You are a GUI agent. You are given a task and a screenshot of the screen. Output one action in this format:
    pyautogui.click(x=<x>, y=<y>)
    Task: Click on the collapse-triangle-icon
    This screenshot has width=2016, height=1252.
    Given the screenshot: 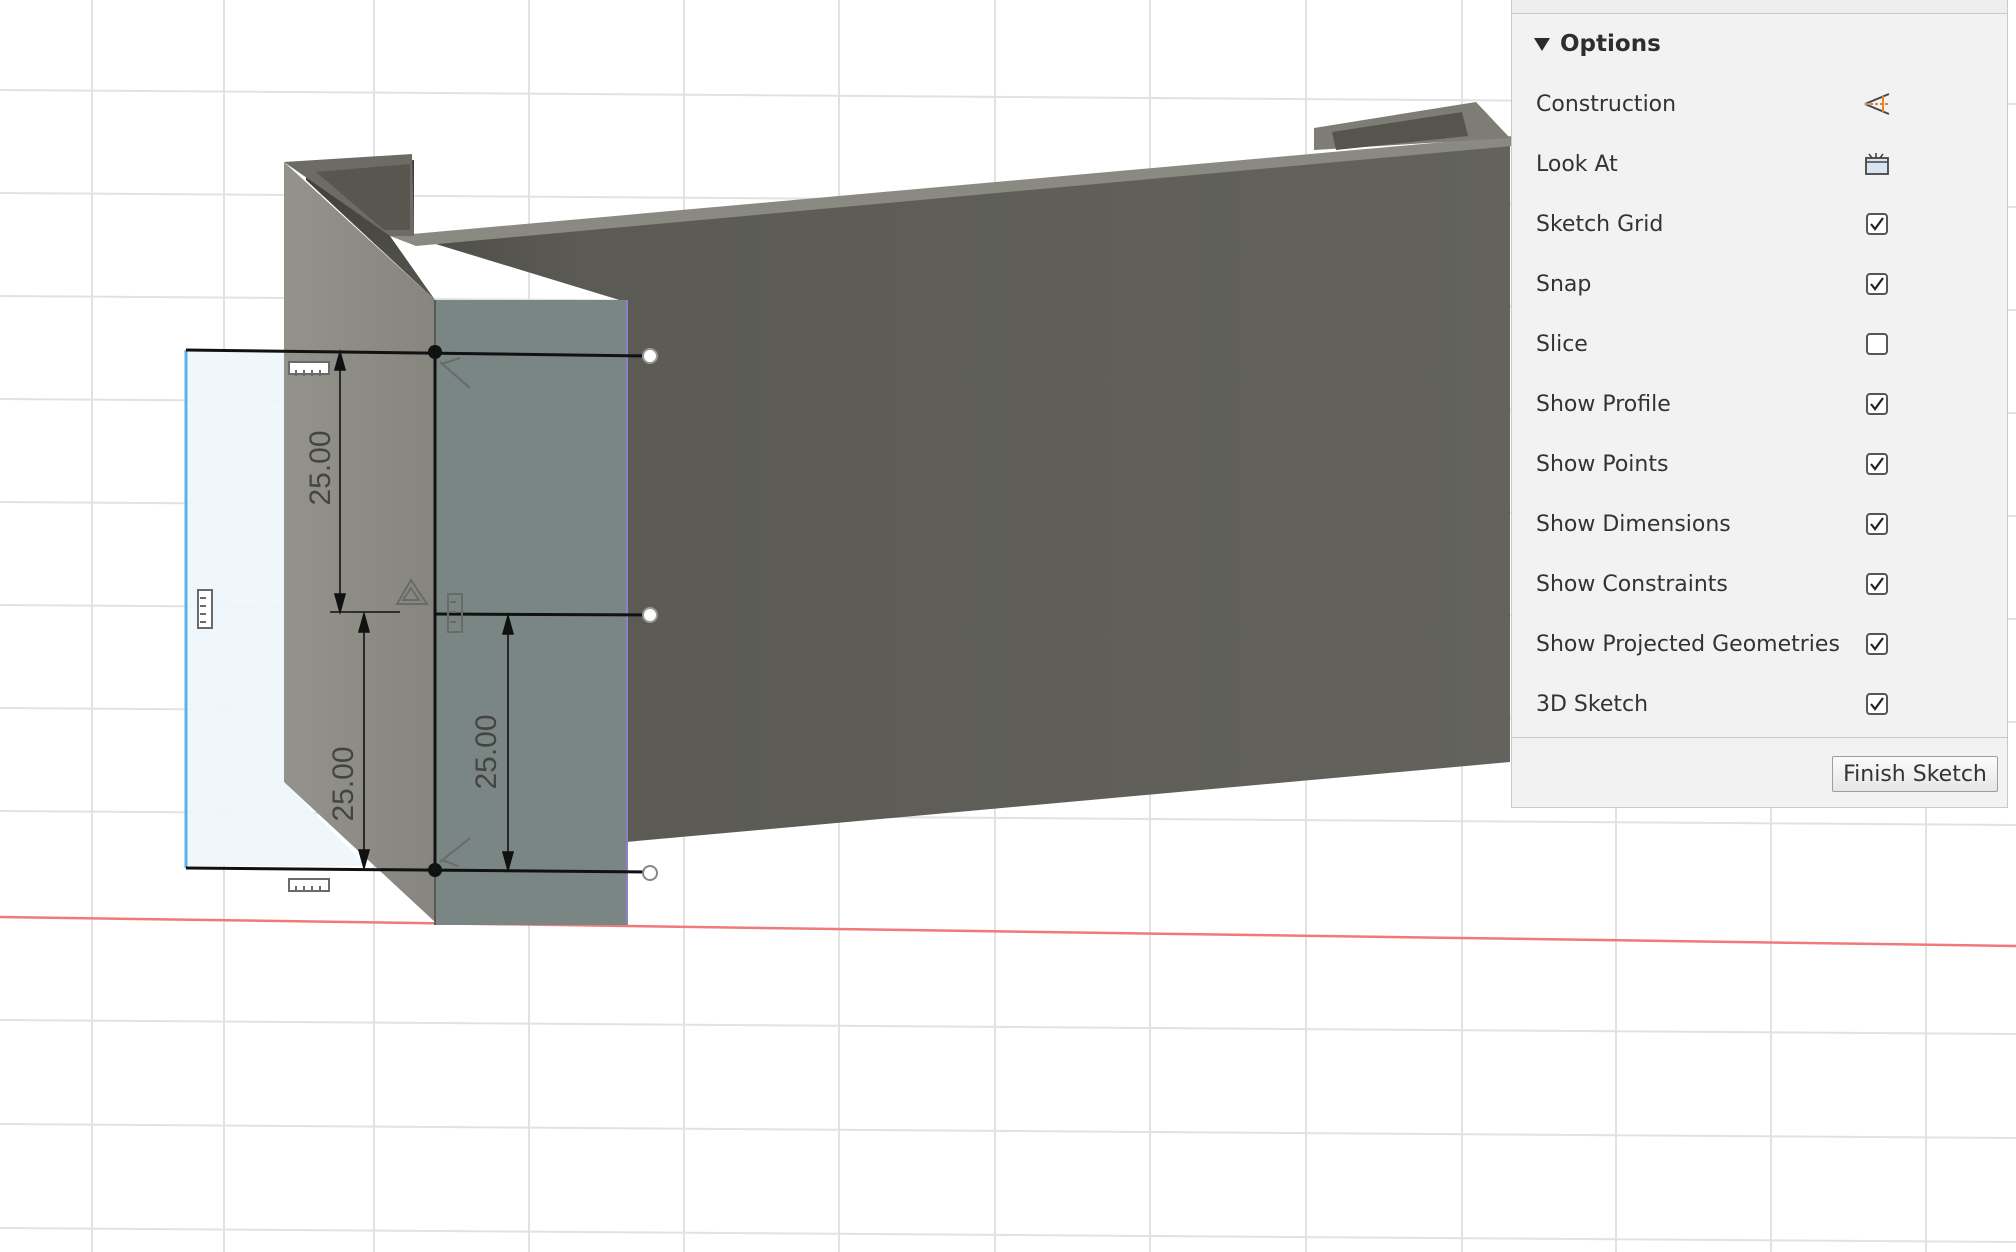 What is the action you would take?
    pyautogui.click(x=1542, y=44)
    